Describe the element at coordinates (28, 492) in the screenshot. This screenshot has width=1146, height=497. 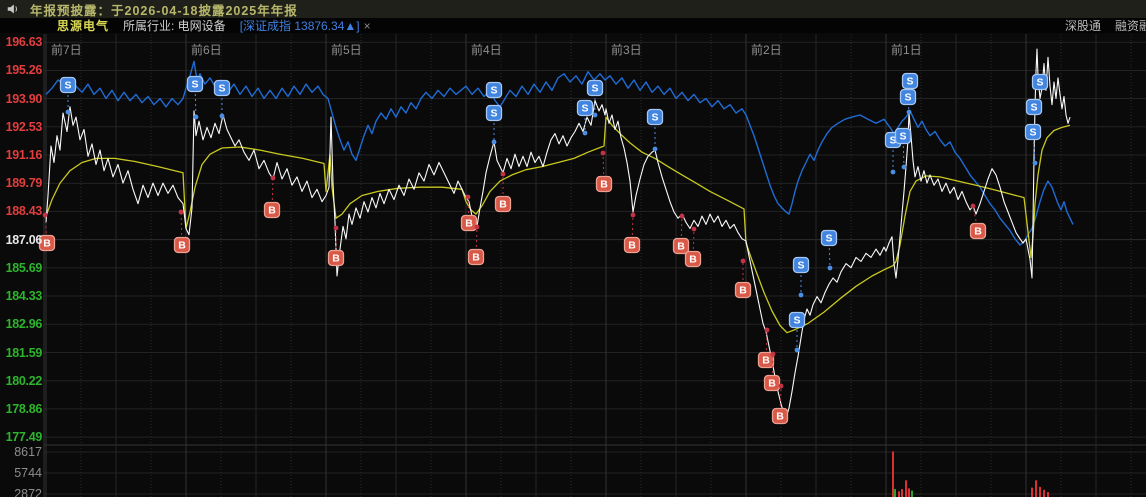
I see `volume-axis-label: 2872` at that location.